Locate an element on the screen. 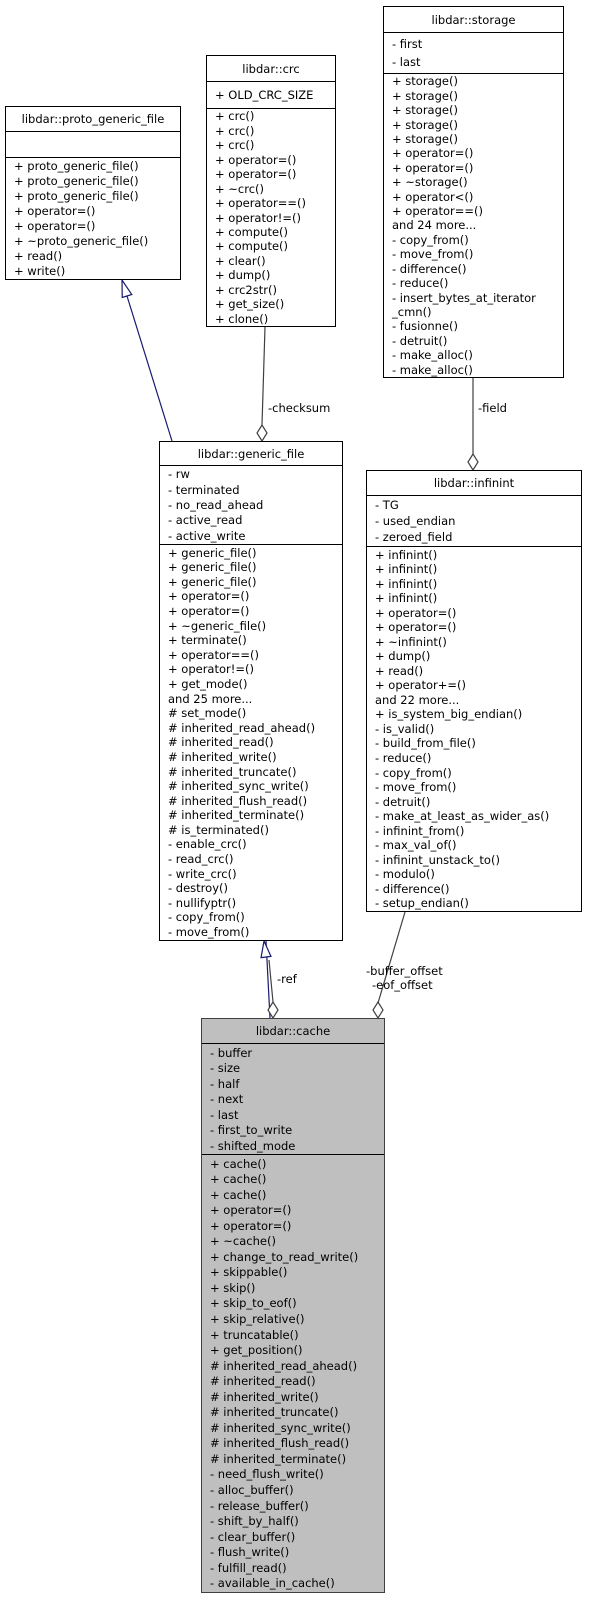 This screenshot has width=605, height=1615. class-name: libdar::storage is located at coordinates (473, 20).